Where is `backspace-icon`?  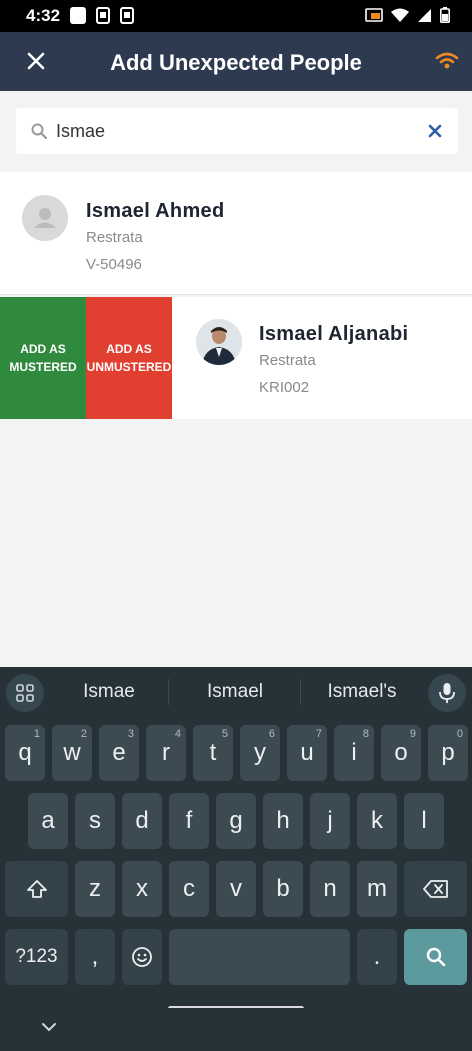 backspace-icon is located at coordinates (435, 889).